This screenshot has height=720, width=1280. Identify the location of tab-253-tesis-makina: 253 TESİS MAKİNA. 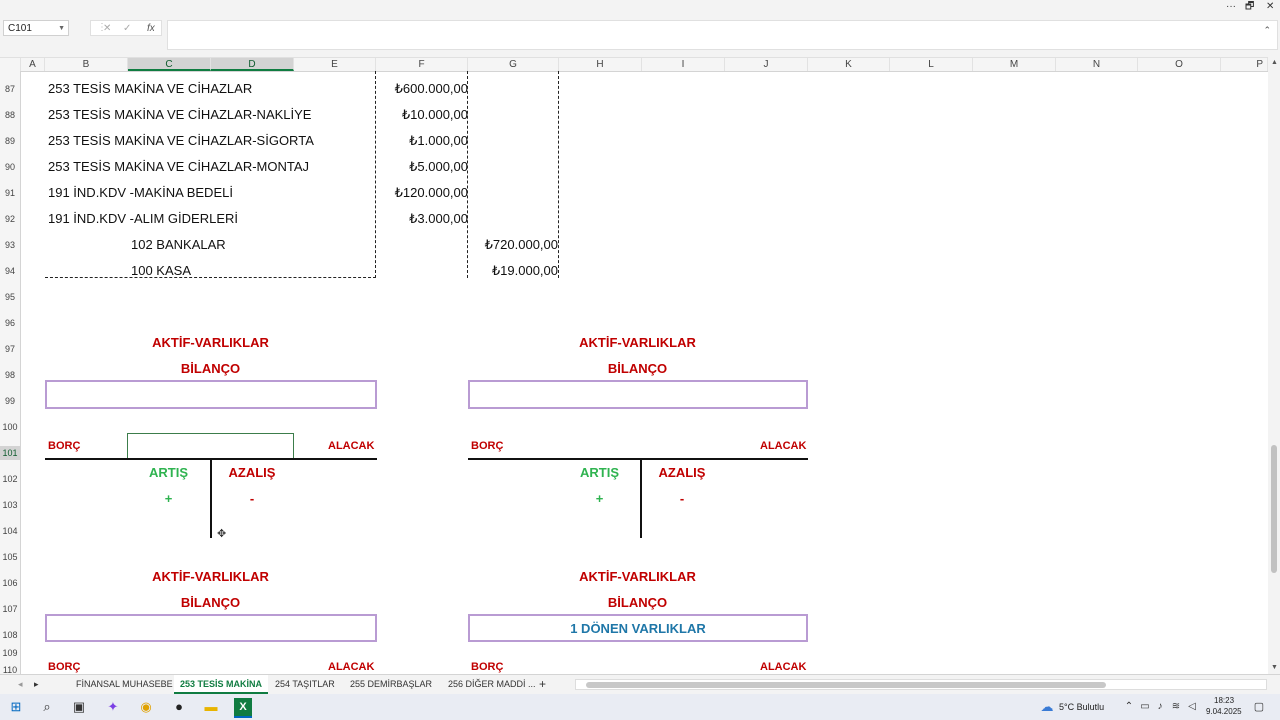
(221, 684).